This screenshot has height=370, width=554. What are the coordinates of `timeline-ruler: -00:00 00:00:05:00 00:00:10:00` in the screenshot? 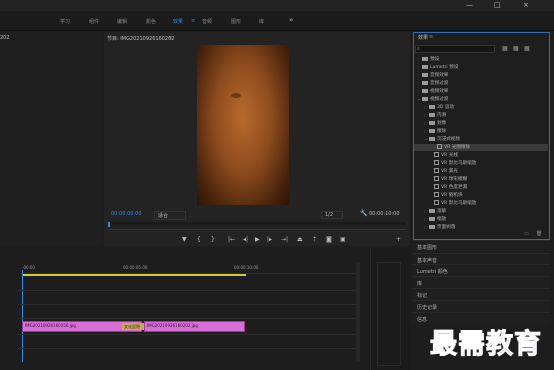 It's located at (190, 268).